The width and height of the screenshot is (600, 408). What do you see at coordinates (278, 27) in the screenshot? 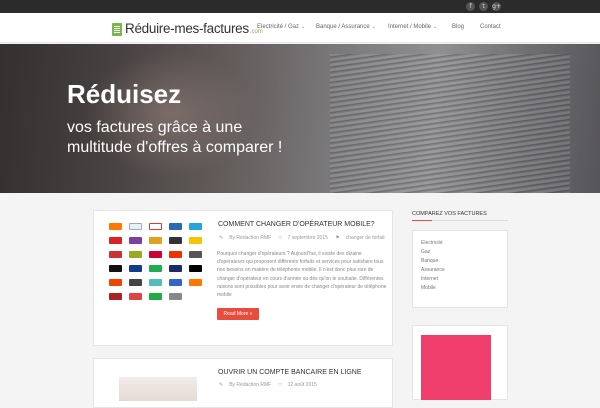
I see `nav-label: Electricité / Gaz` at bounding box center [278, 27].